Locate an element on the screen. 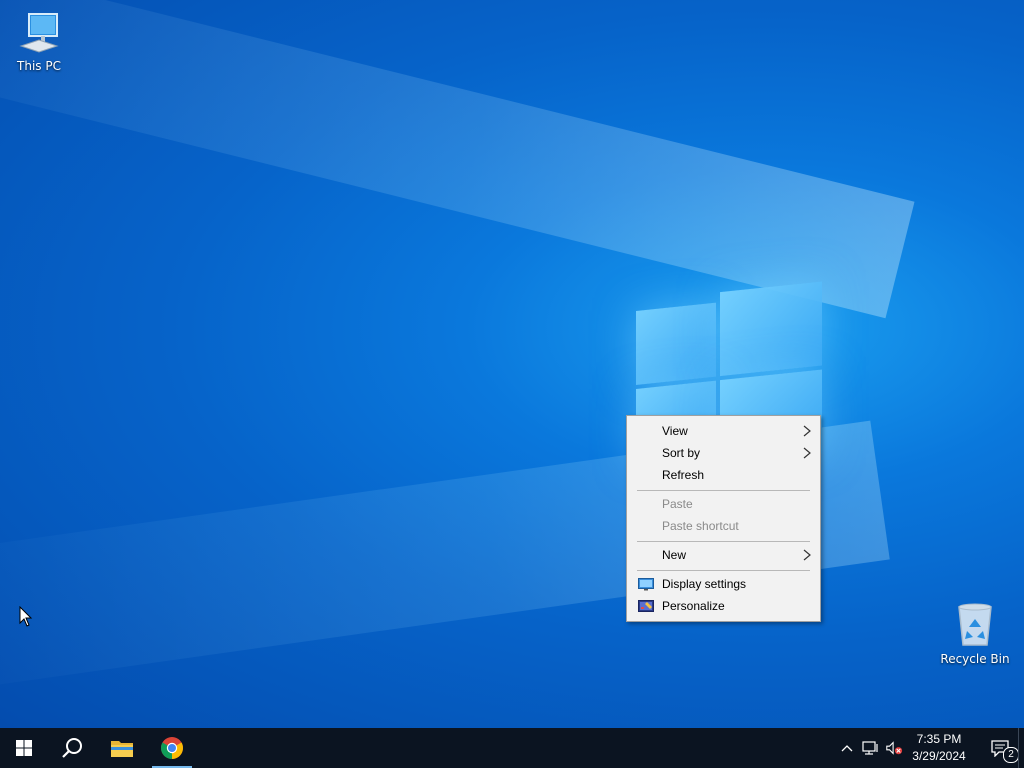 The image size is (1024, 768). menu-item-paste-shortcut: Paste shortcut is located at coordinates (723, 526).